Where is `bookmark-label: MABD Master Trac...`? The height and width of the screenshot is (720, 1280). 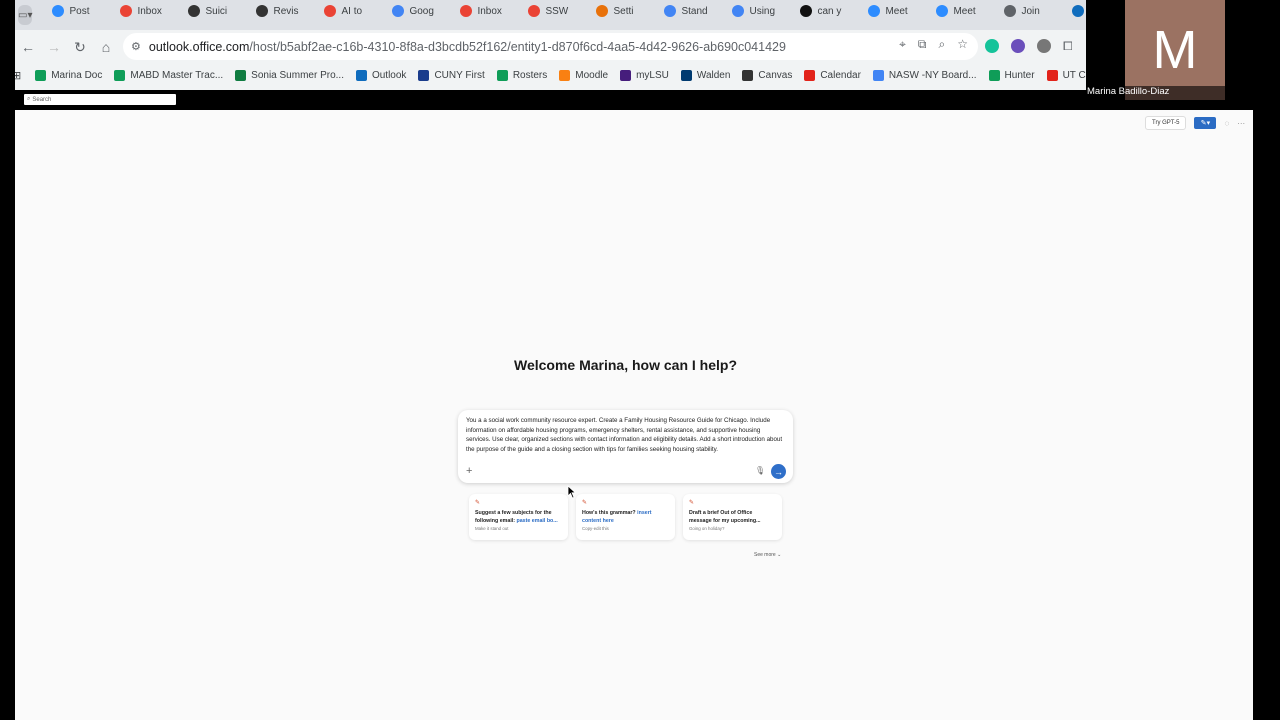
bookmark-label: MABD Master Trac... is located at coordinates (177, 75).